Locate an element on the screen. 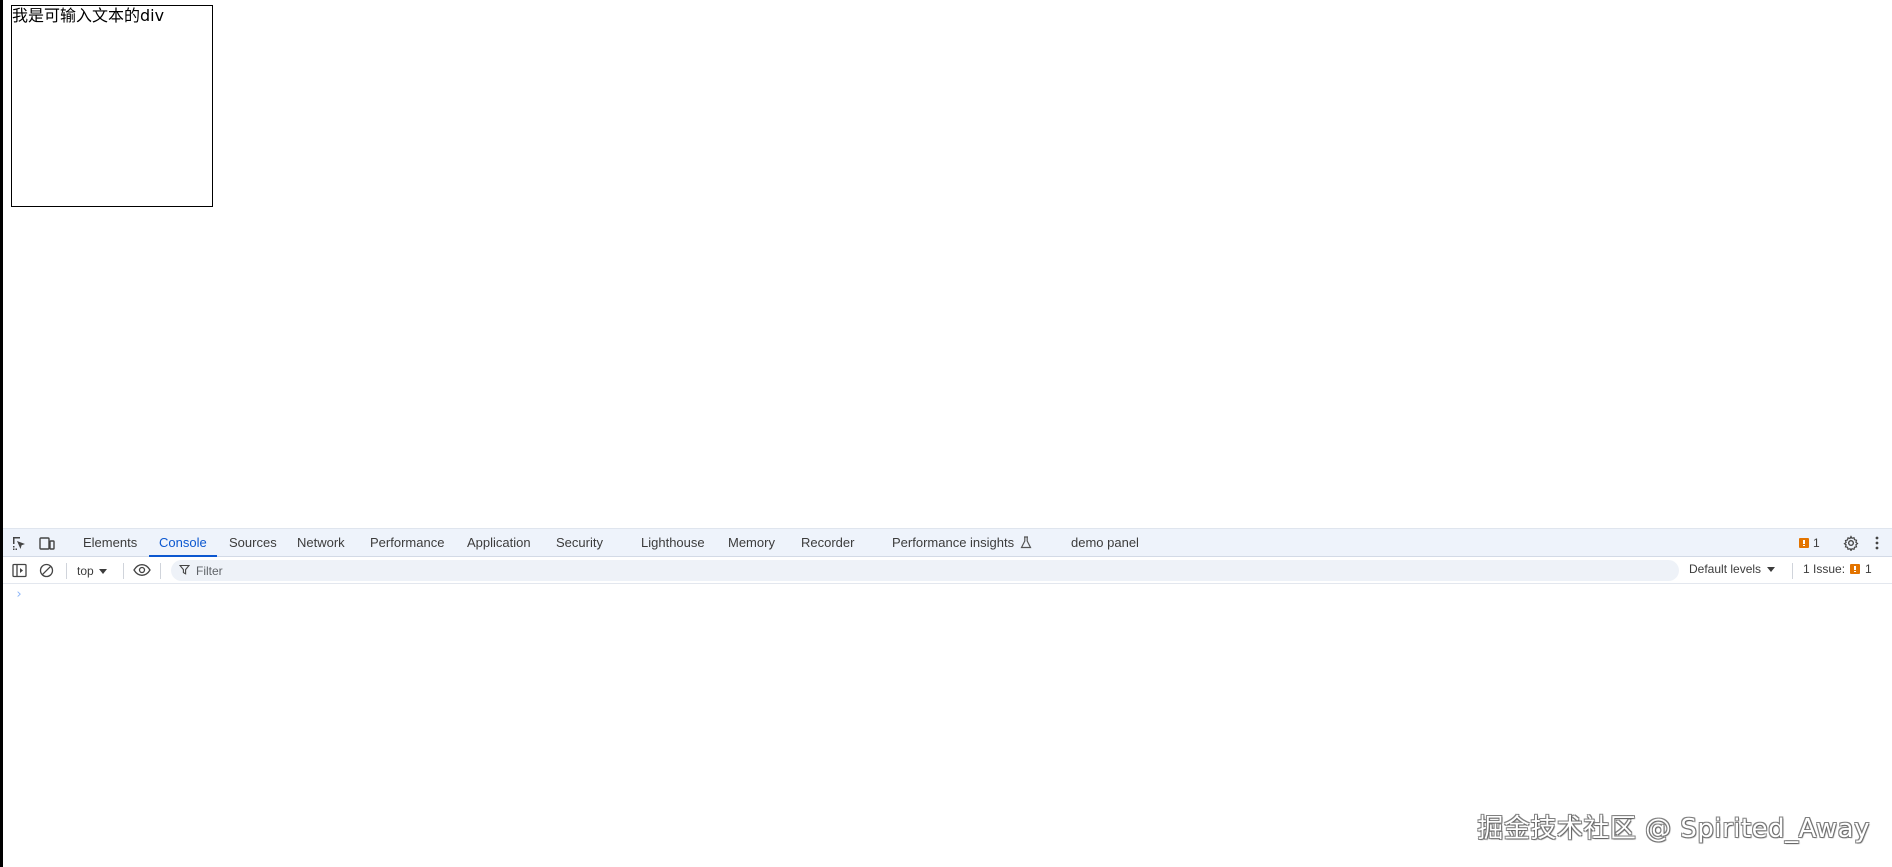  tab-console: Console is located at coordinates (183, 543).